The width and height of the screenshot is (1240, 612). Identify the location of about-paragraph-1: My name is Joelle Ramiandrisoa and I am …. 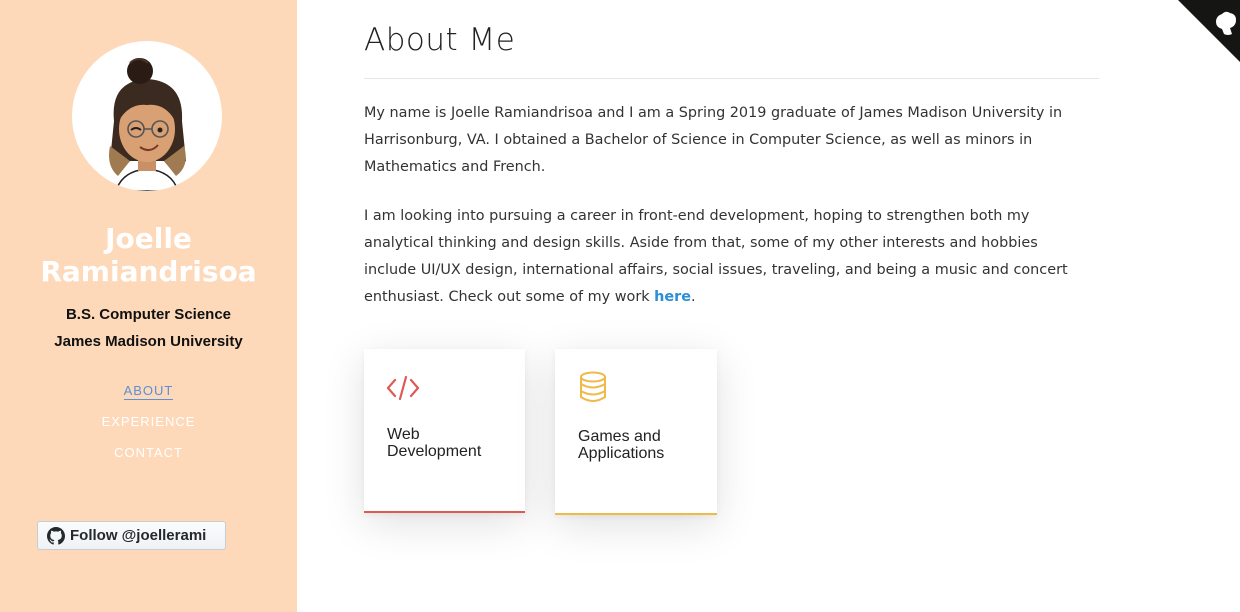
(713, 140).